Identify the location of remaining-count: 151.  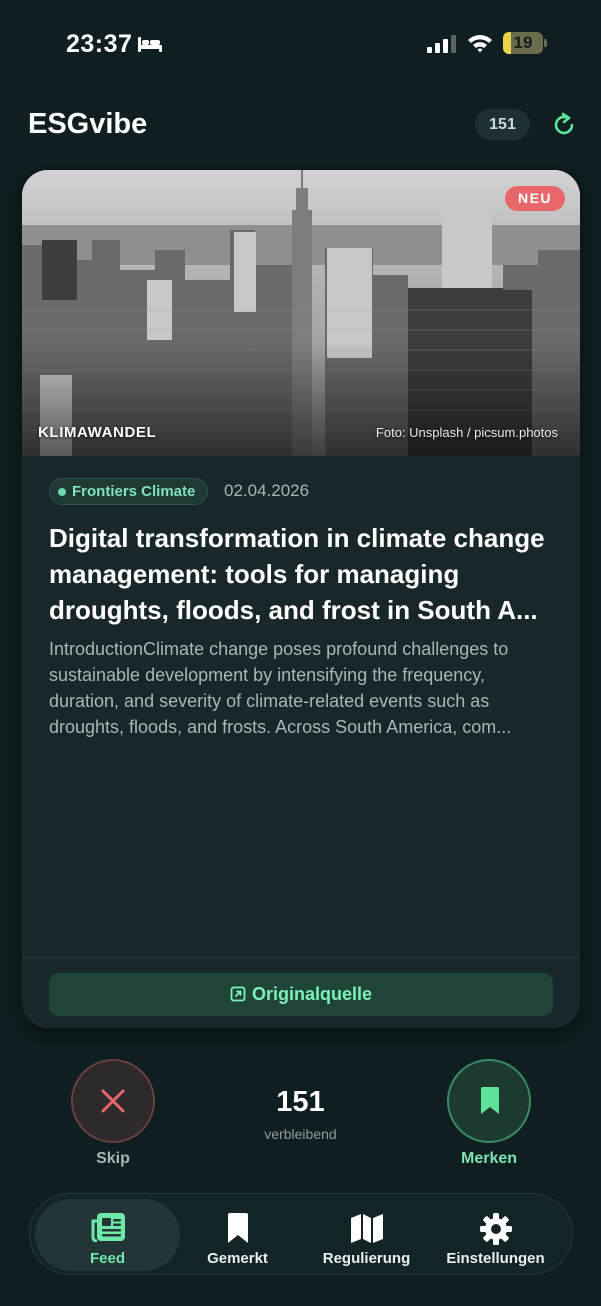
(300, 1102).